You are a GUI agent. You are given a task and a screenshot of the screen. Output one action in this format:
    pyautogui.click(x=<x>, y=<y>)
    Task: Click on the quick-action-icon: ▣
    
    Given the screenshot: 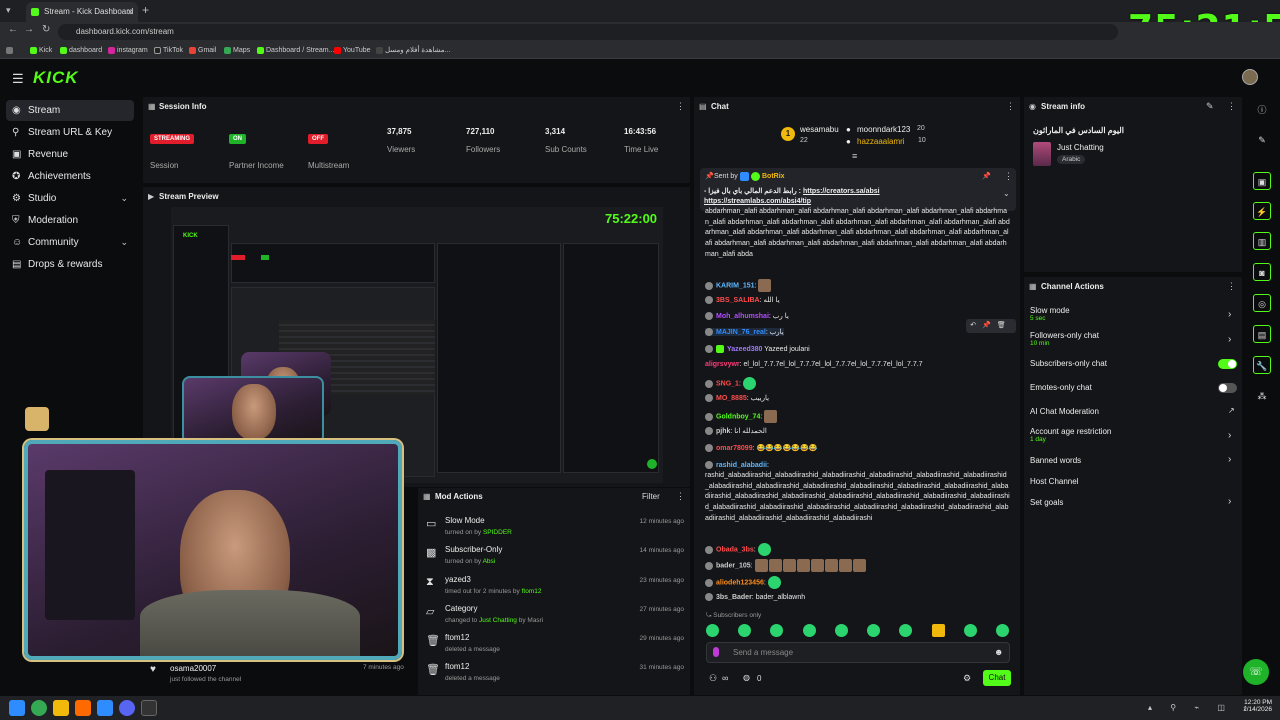 What is the action you would take?
    pyautogui.click(x=1262, y=181)
    